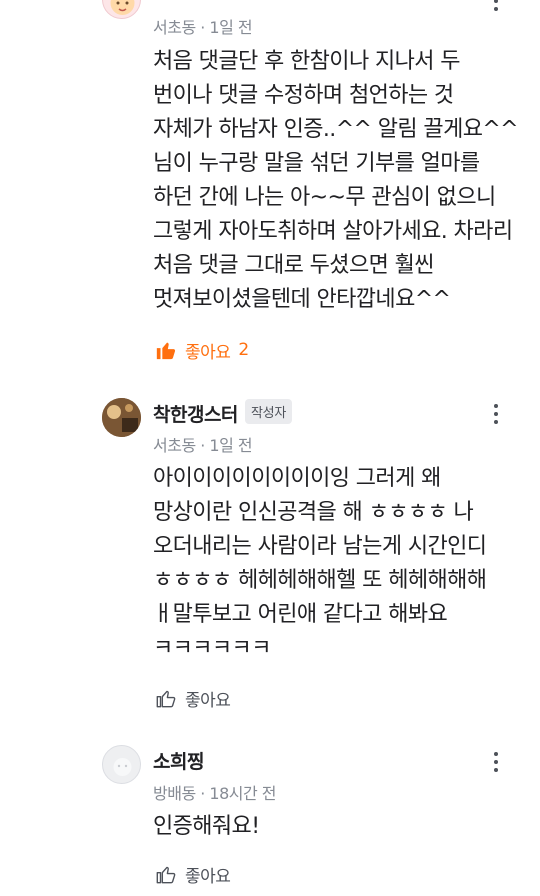 This screenshot has height=896, width=540. I want to click on photo-avatar-icon, so click(121, 417).